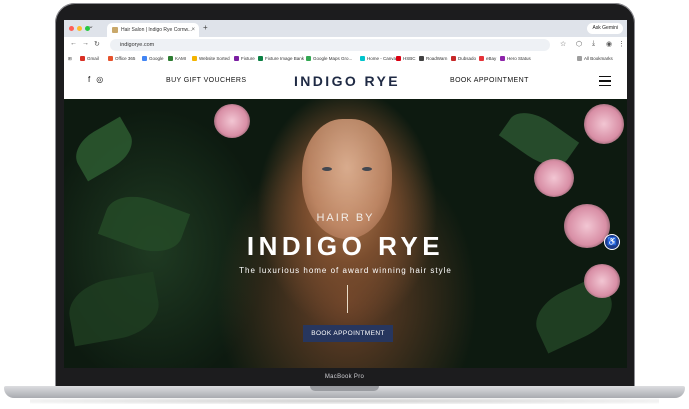 This screenshot has width=689, height=409. What do you see at coordinates (609, 44) in the screenshot?
I see `profile-icon: ◉` at bounding box center [609, 44].